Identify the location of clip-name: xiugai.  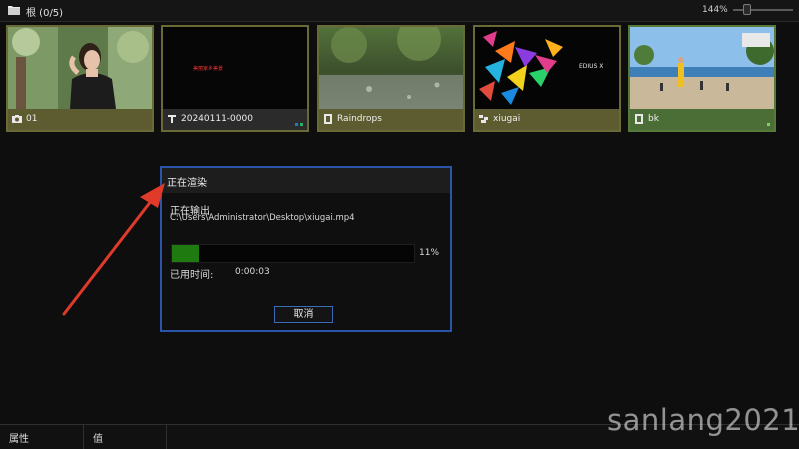
(507, 119).